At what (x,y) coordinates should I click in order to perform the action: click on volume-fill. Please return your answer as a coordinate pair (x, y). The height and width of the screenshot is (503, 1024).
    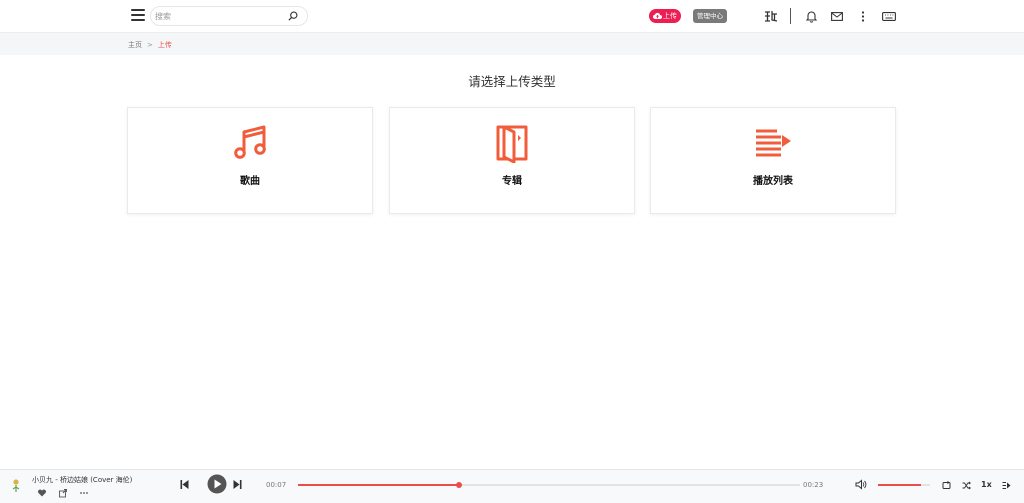
    Looking at the image, I should click on (899, 485).